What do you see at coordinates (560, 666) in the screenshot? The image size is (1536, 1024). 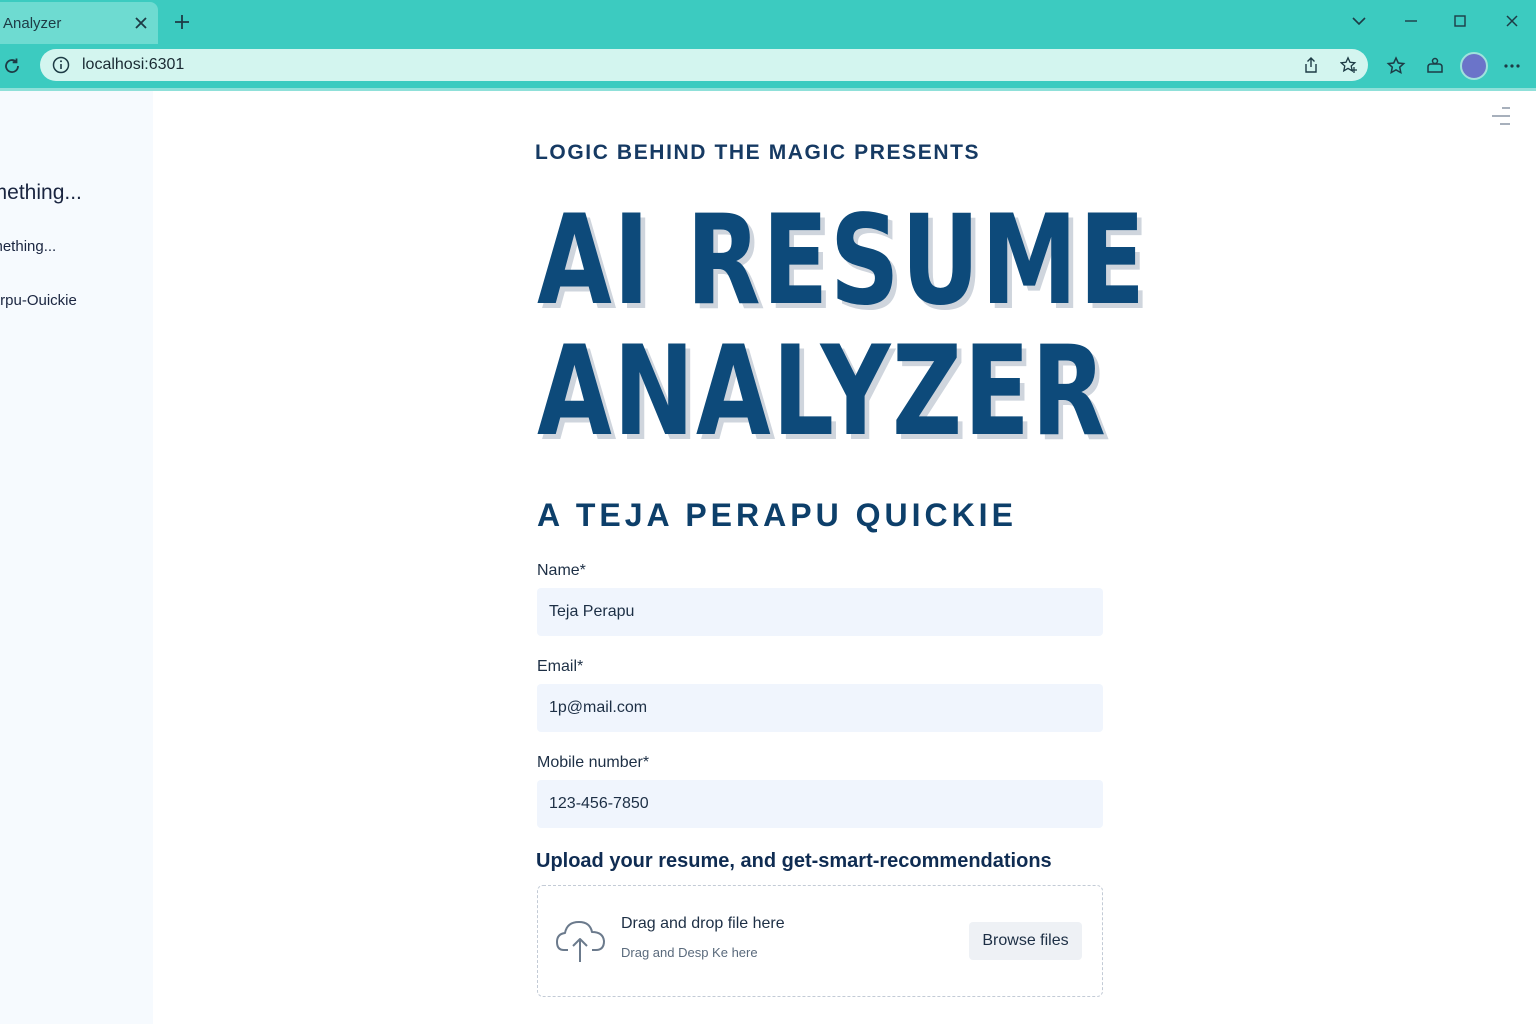 I see `email-label: Email*` at bounding box center [560, 666].